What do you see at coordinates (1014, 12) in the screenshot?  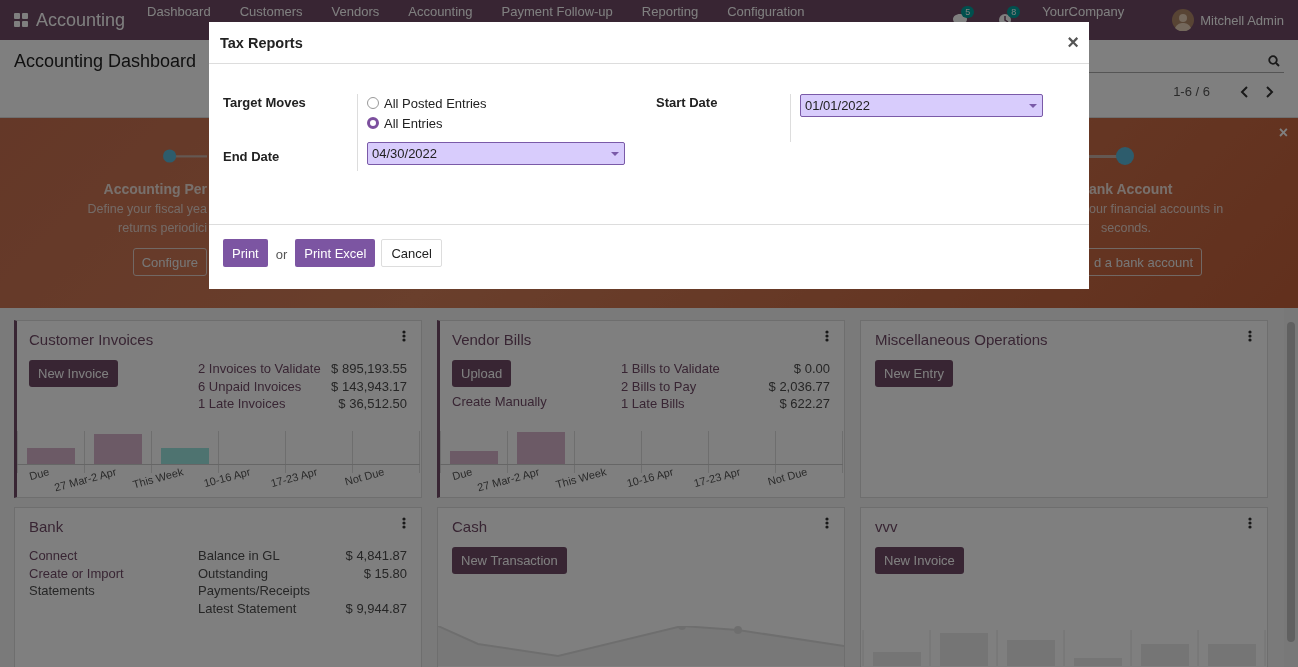 I see `count-badge: 8` at bounding box center [1014, 12].